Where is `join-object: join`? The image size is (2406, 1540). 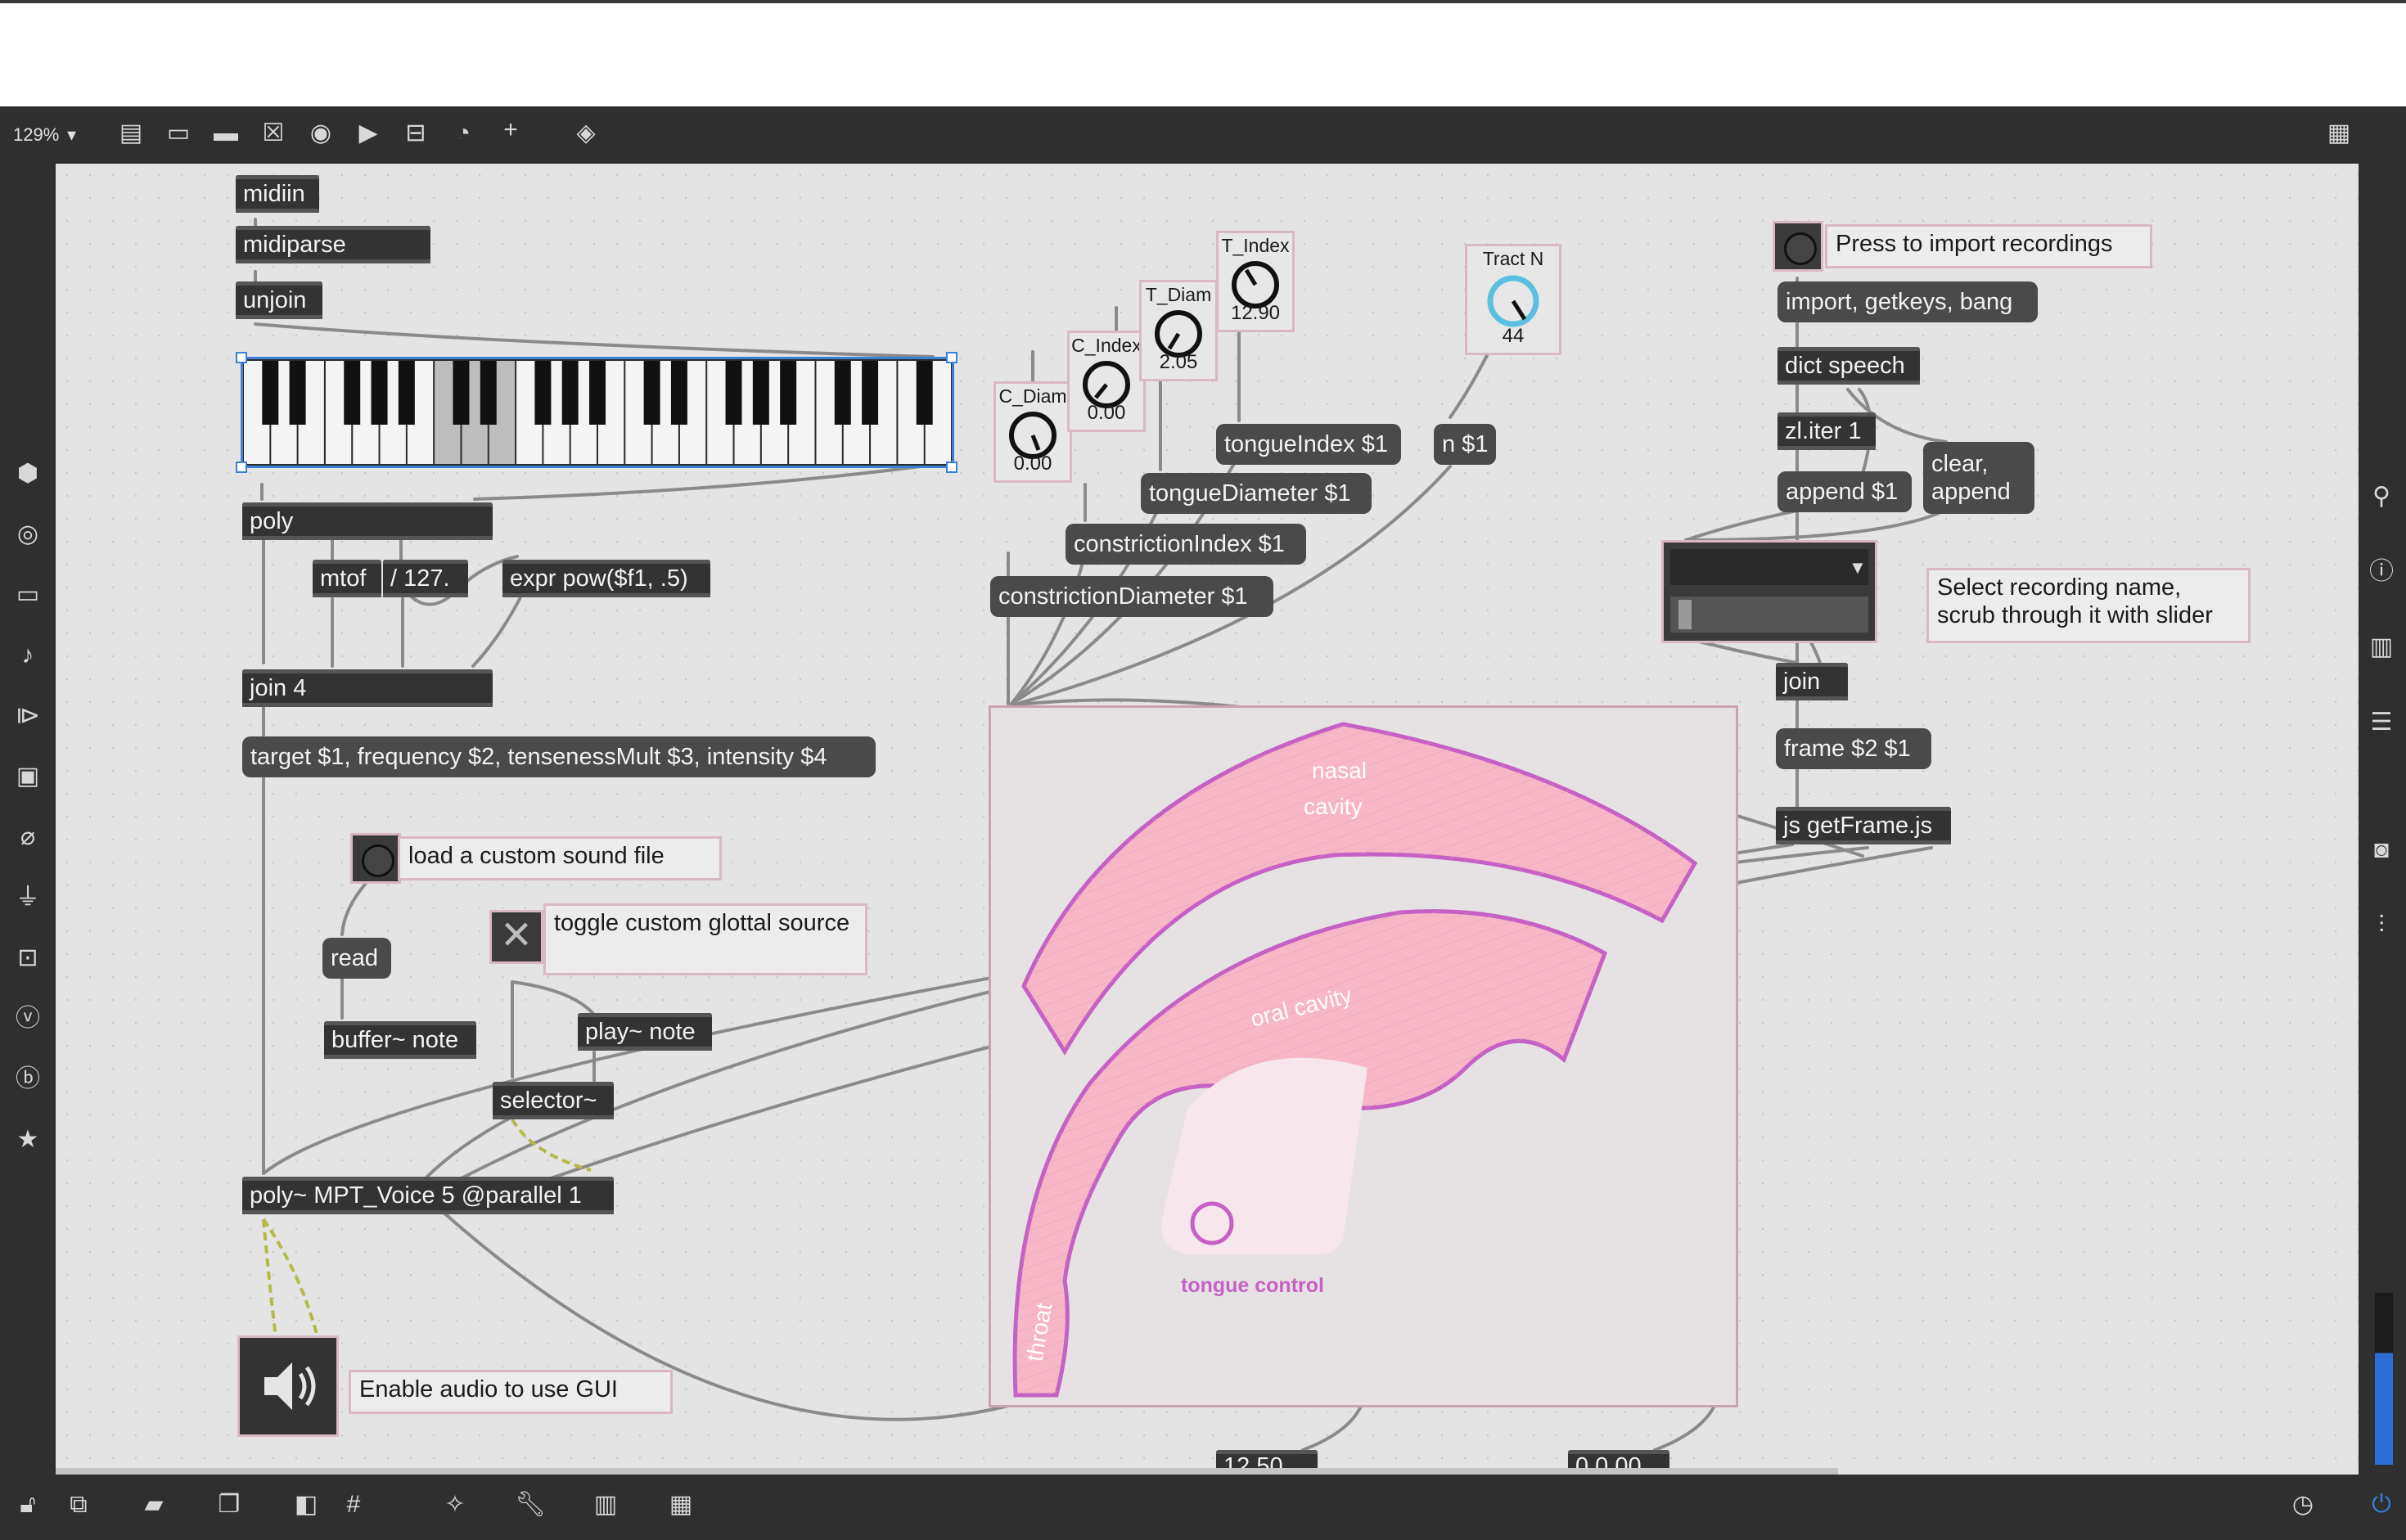
join-object: join is located at coordinates (1812, 681).